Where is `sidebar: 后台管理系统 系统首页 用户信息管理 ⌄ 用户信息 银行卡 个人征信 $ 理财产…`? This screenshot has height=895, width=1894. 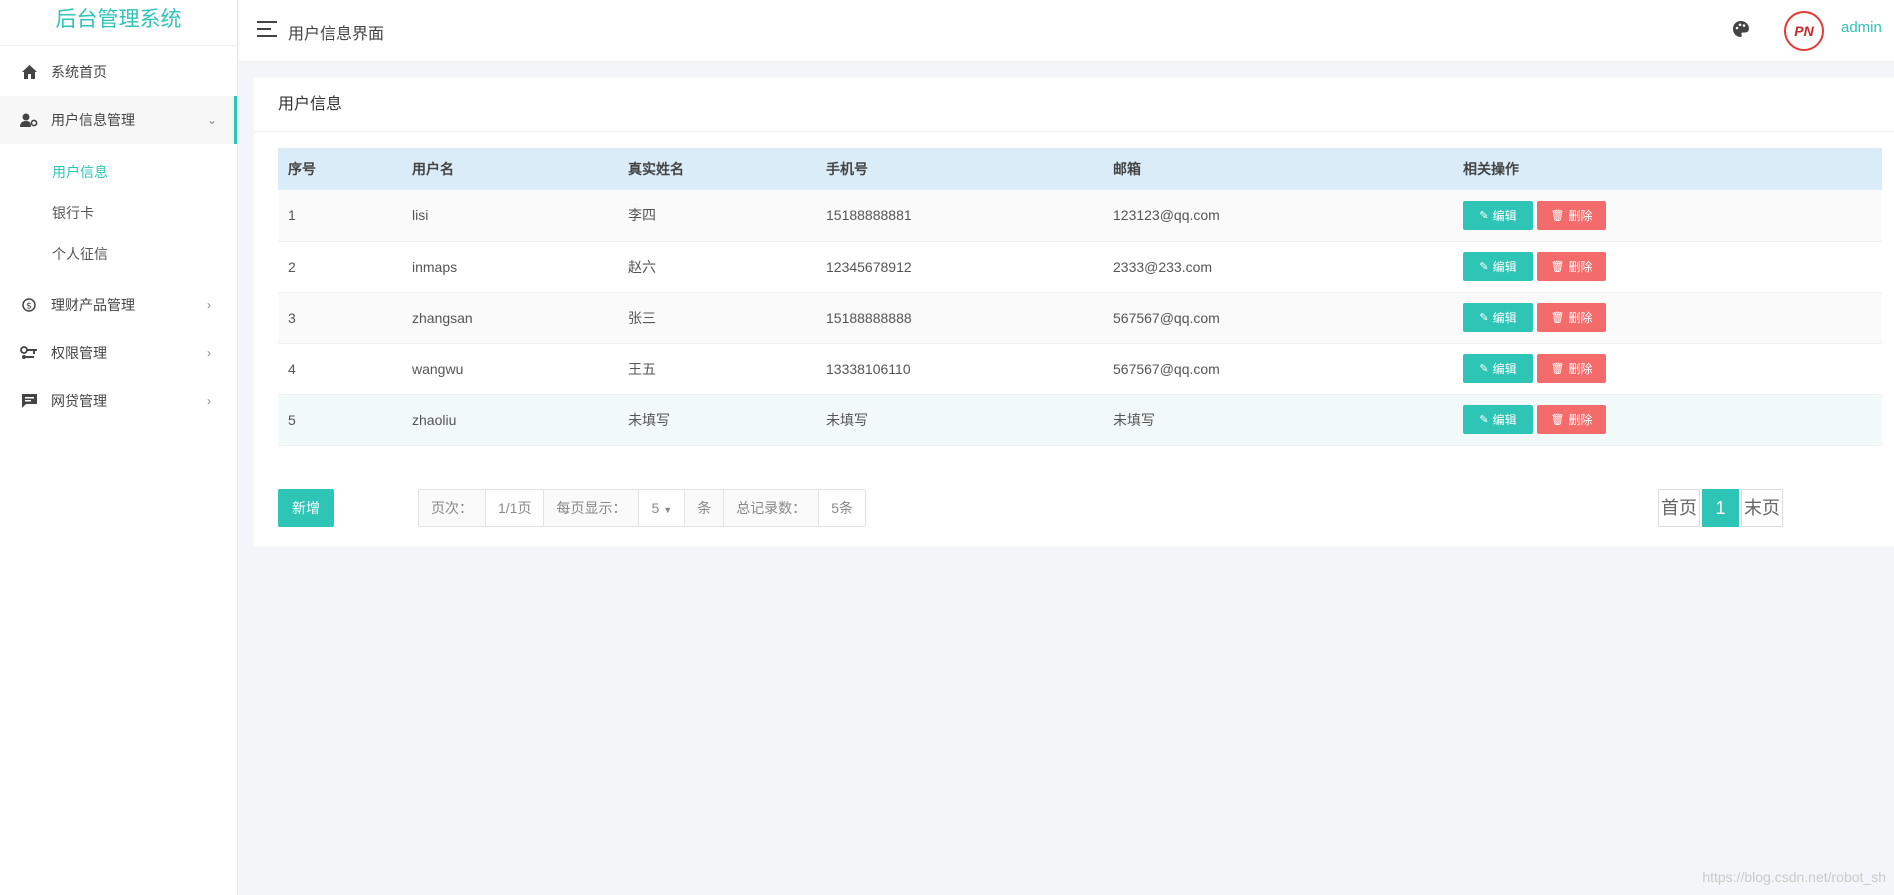
sidebar: 后台管理系统 系统首页 用户信息管理 ⌄ 用户信息 银行卡 个人征信 $ 理财产… is located at coordinates (119, 447).